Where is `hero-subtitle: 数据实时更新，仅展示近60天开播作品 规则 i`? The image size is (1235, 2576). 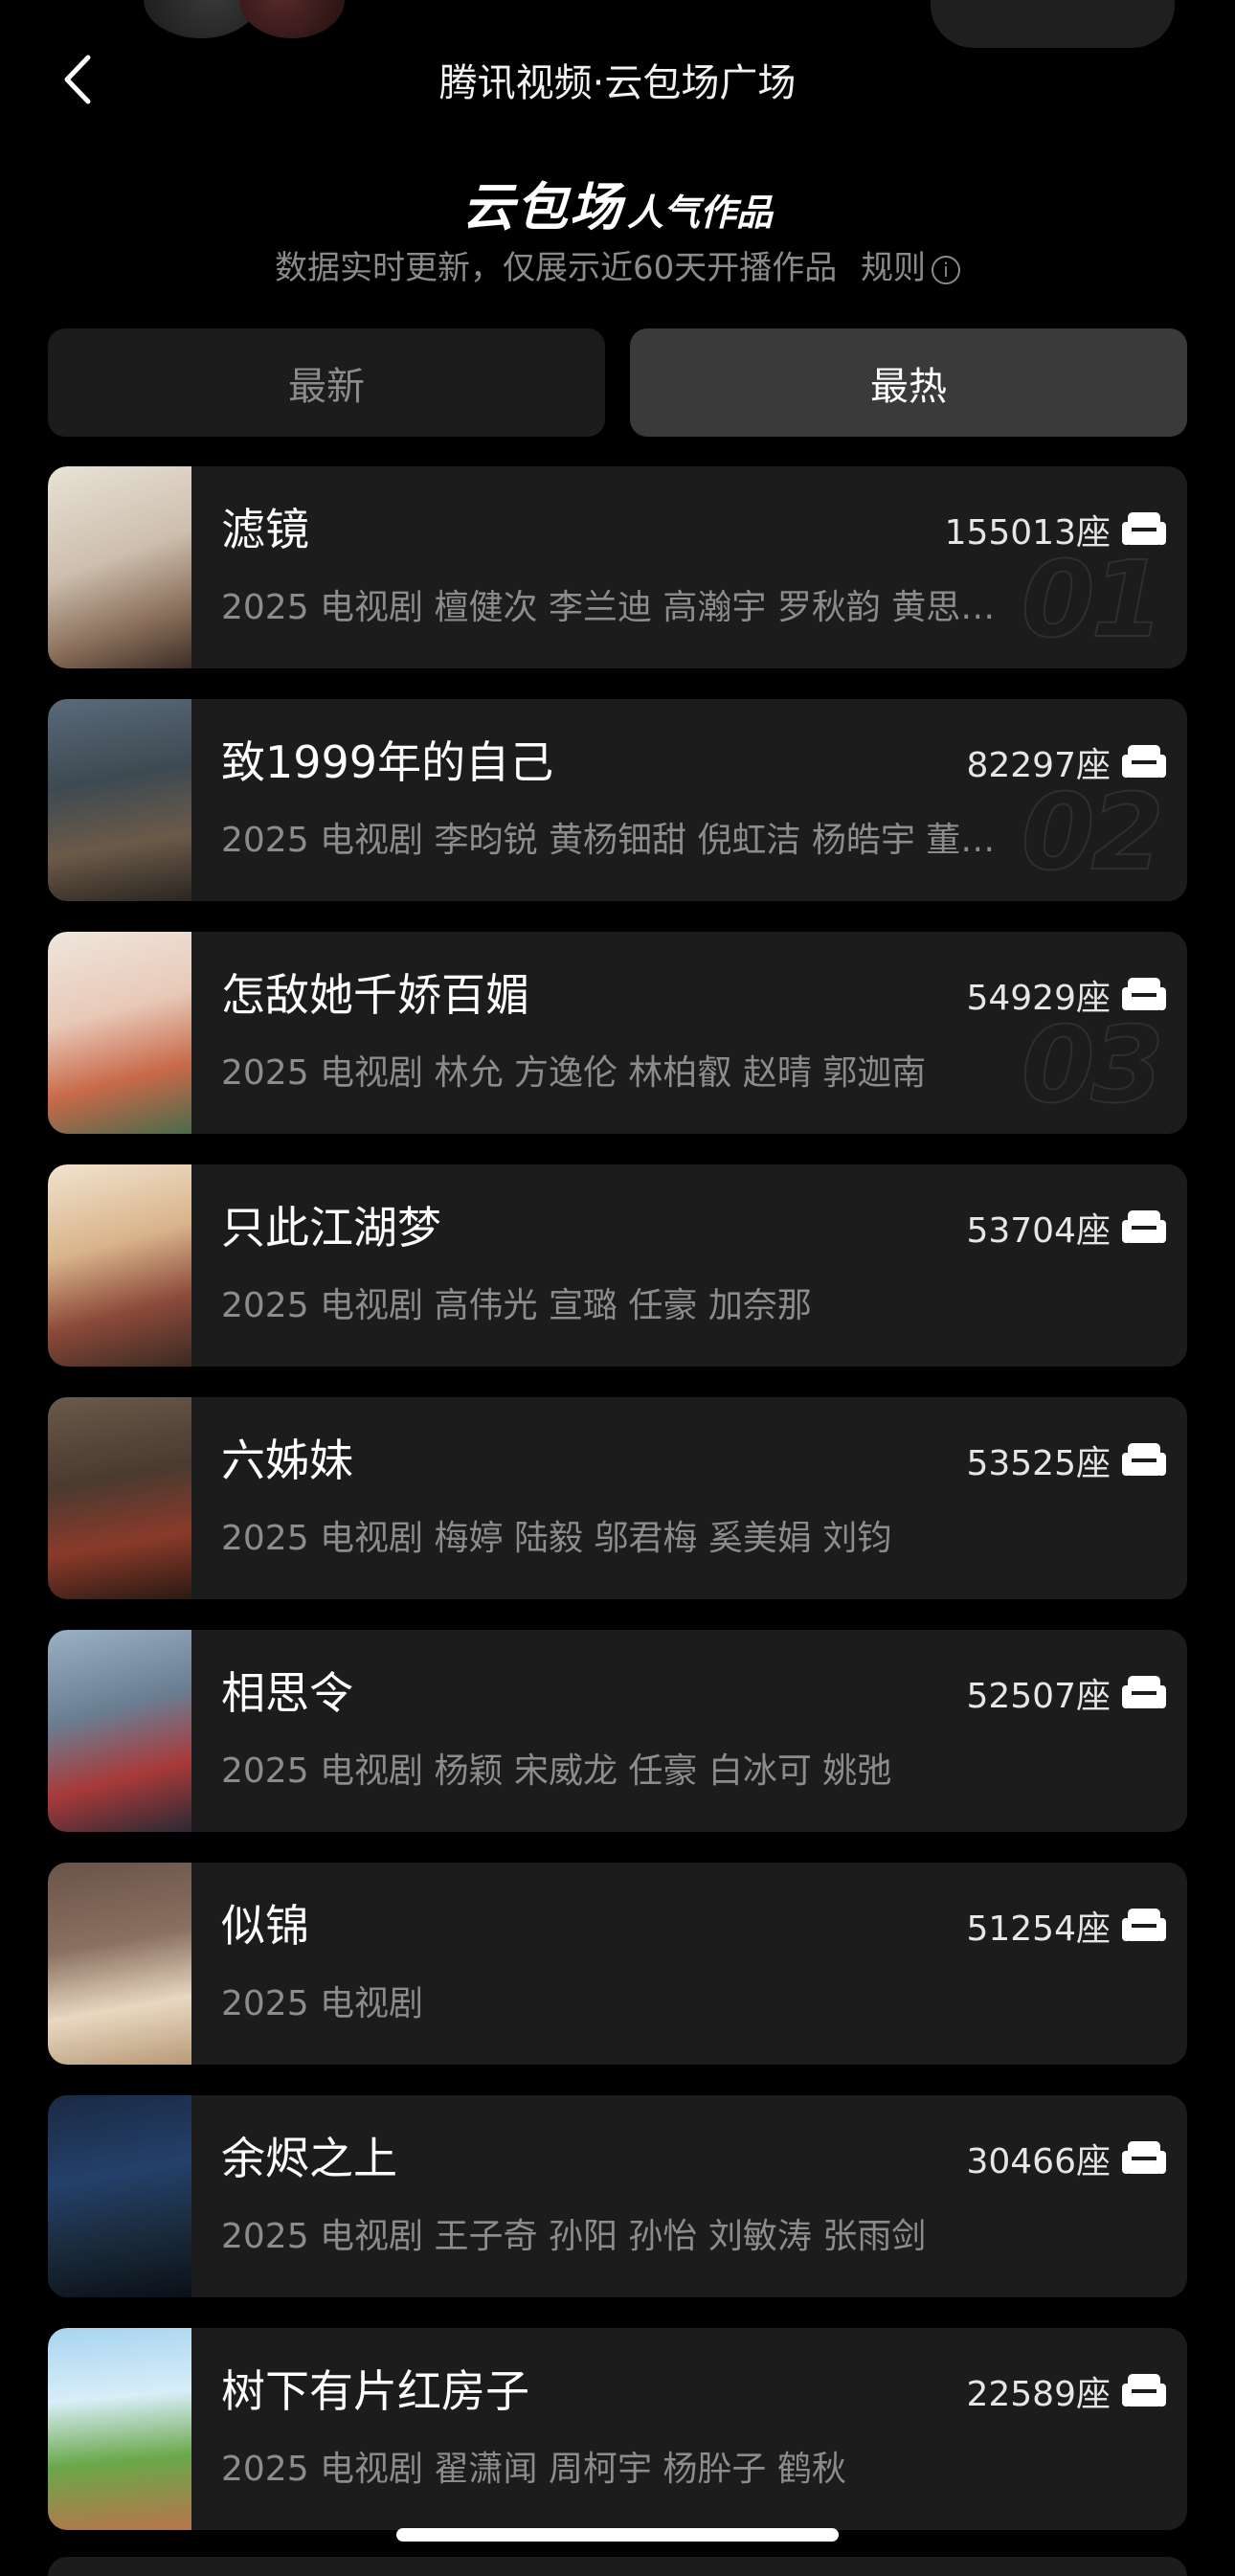 hero-subtitle: 数据实时更新，仅展示近60天开播作品 规则 i is located at coordinates (617, 264).